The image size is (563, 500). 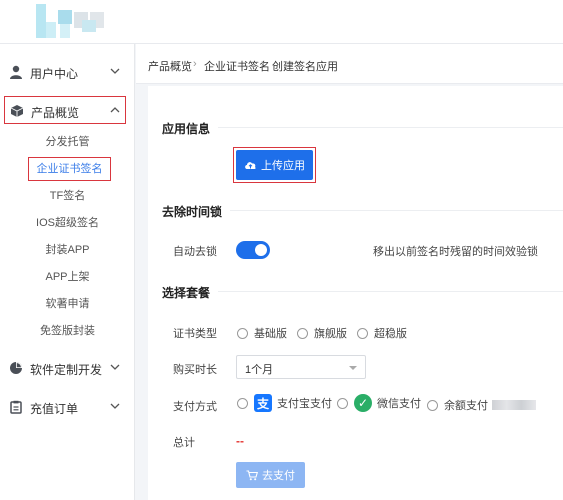 What do you see at coordinates (69, 169) in the screenshot?
I see `sidebar-item-enterprise-cert-sign: 企业证书签名` at bounding box center [69, 169].